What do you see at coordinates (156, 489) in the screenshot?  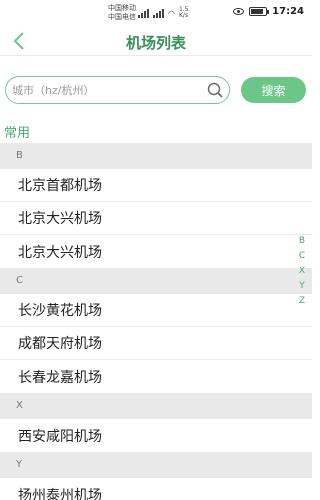 I see `list-item: 扬州泰州机场` at bounding box center [156, 489].